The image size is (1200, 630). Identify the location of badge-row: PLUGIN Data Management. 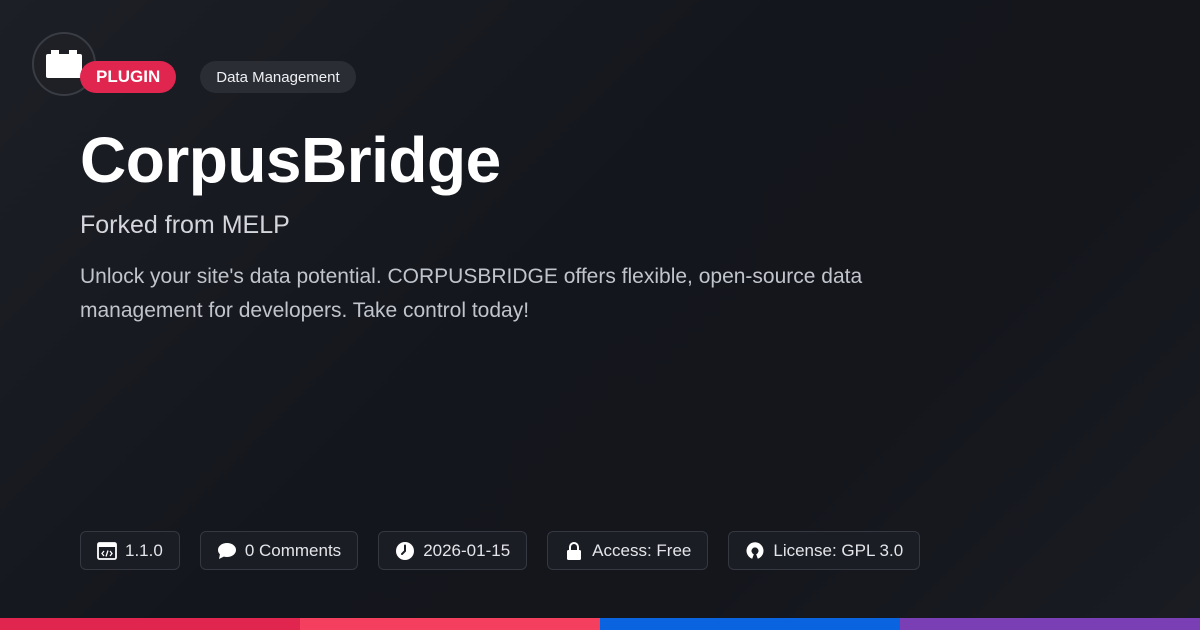
(218, 77).